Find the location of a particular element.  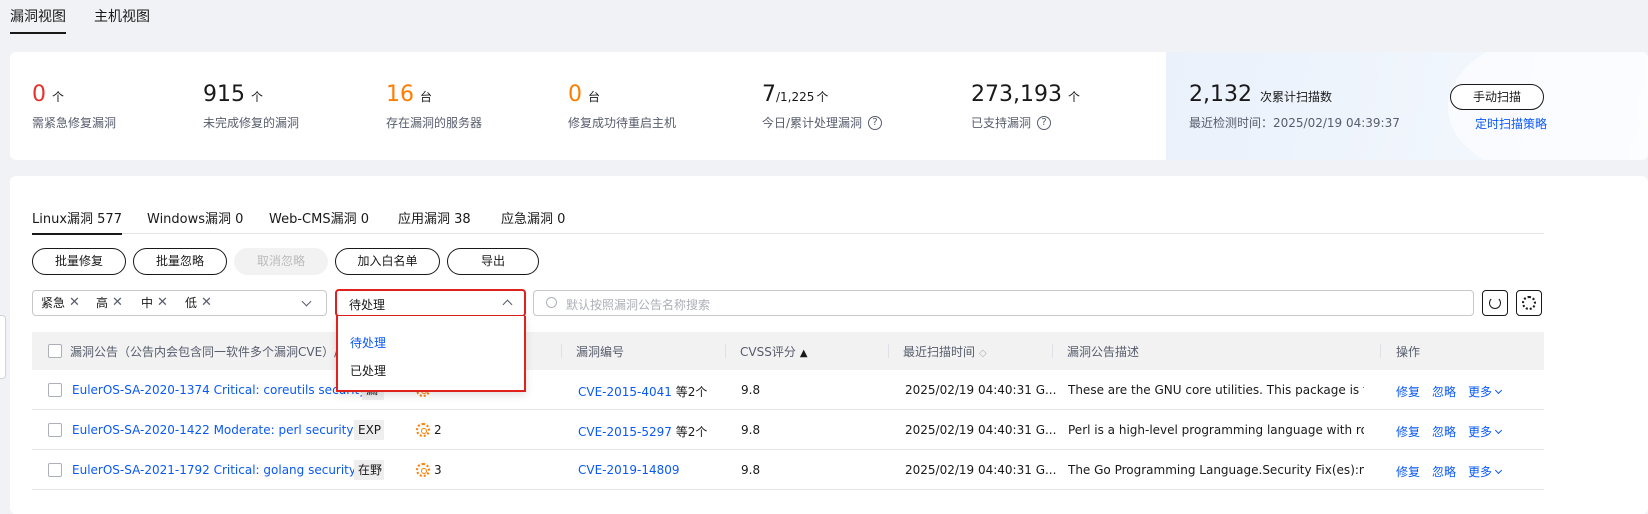

instance-count: 3 is located at coordinates (438, 470).